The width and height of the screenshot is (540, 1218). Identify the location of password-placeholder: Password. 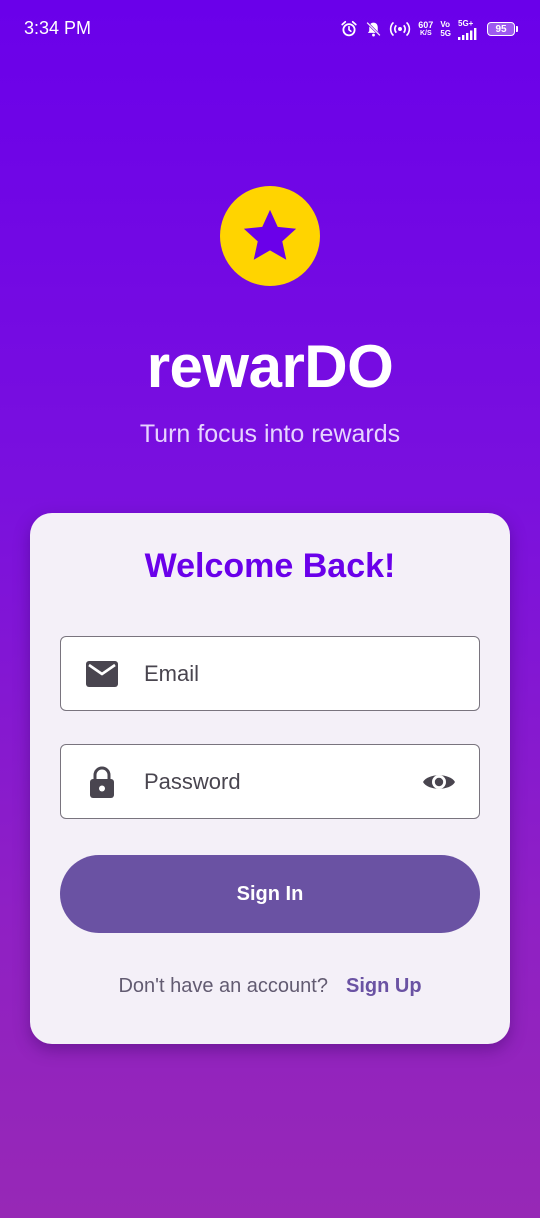
(192, 781).